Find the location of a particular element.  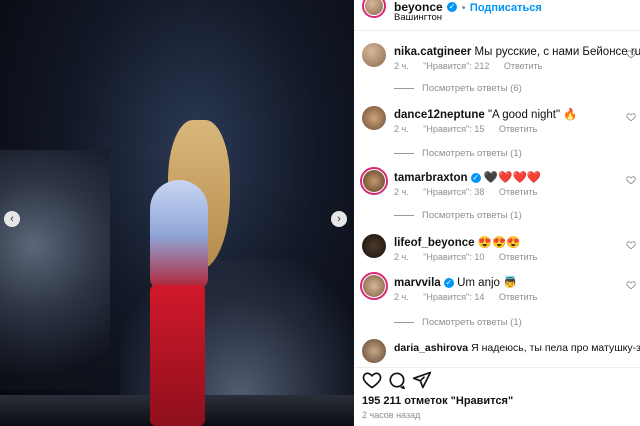

comment-text: 😍😍😍 is located at coordinates (499, 243).